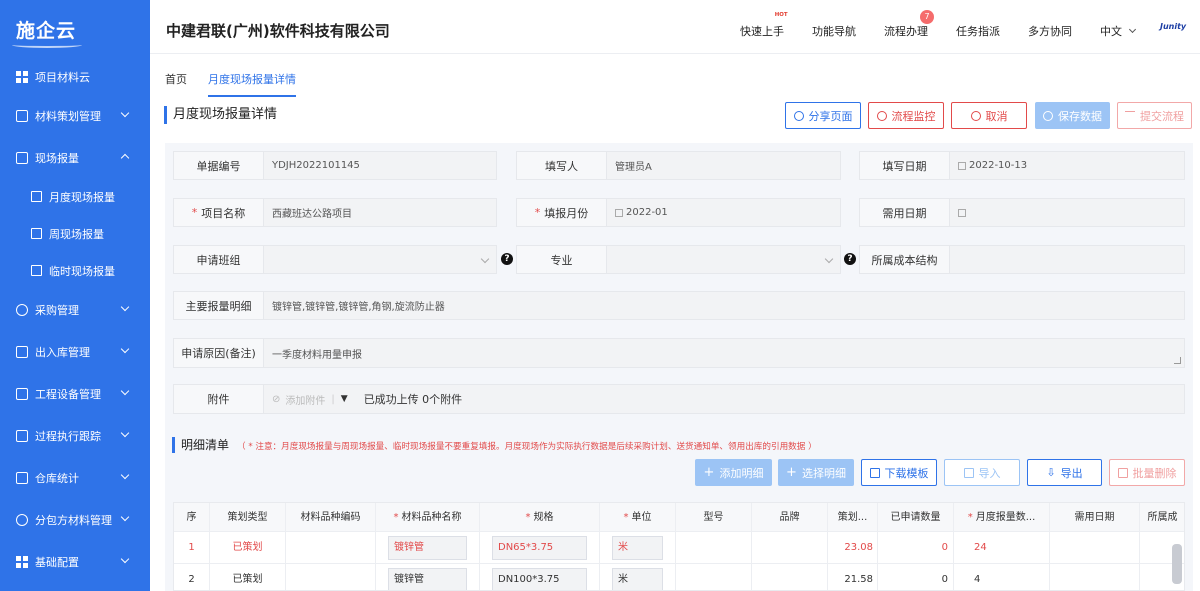  I want to click on grid-icon, so click(22, 77).